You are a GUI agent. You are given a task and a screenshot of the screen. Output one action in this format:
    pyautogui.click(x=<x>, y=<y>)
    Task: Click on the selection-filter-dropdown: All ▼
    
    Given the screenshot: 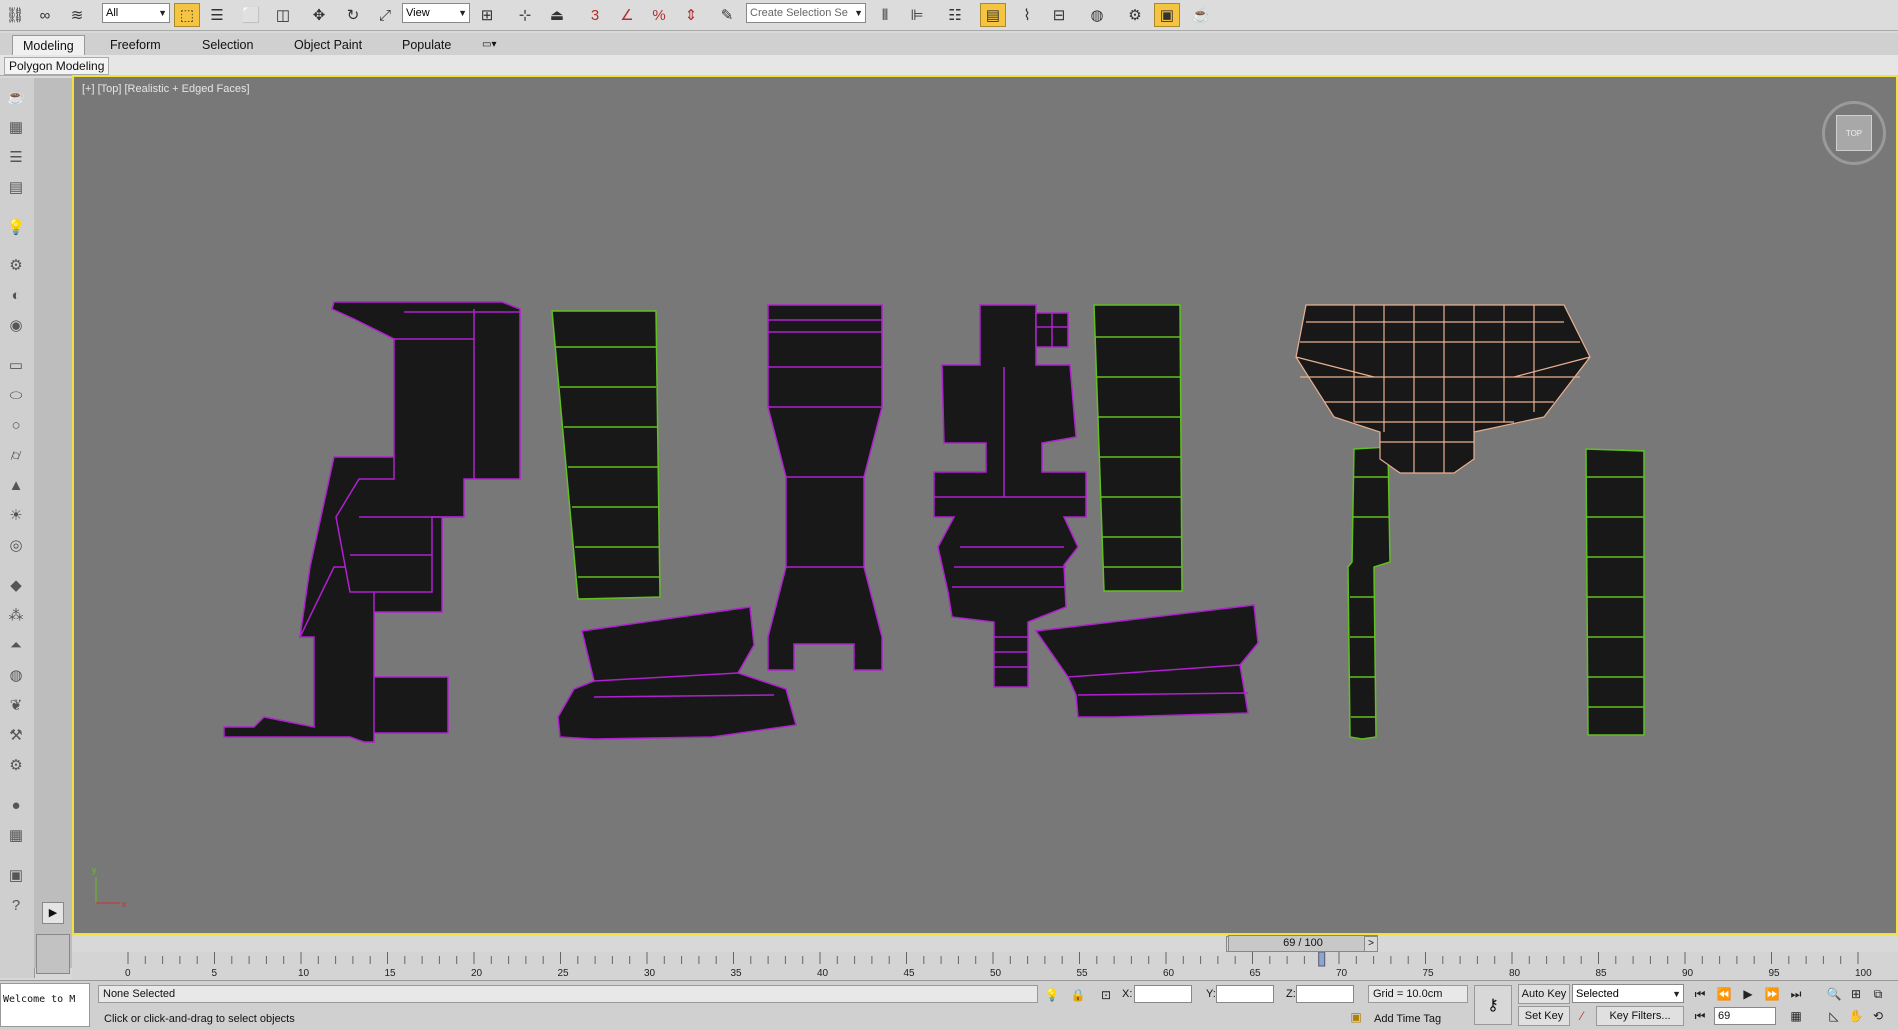 What is the action you would take?
    pyautogui.click(x=136, y=13)
    